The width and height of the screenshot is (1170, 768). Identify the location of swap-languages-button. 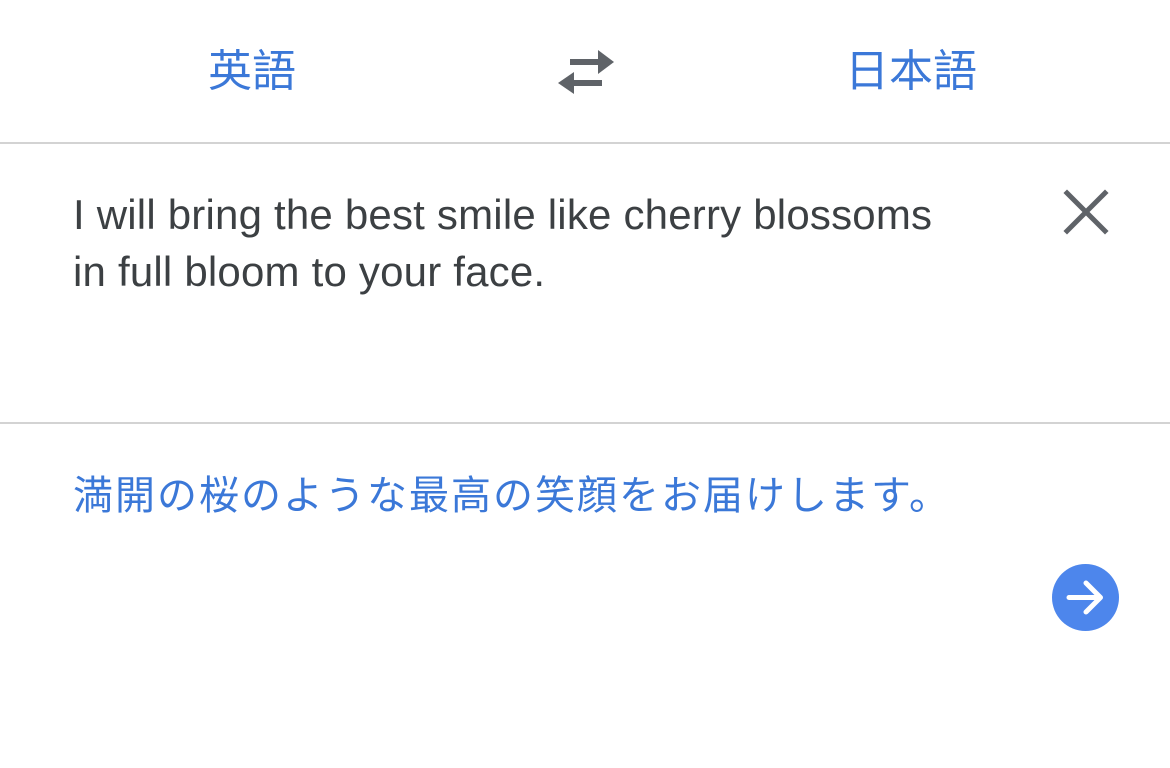
(586, 73).